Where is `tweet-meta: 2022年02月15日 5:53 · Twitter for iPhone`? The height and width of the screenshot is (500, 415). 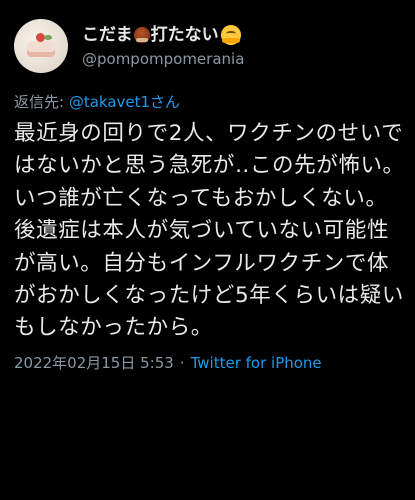 tweet-meta: 2022年02月15日 5:53 · Twitter for iPhone is located at coordinates (207, 363).